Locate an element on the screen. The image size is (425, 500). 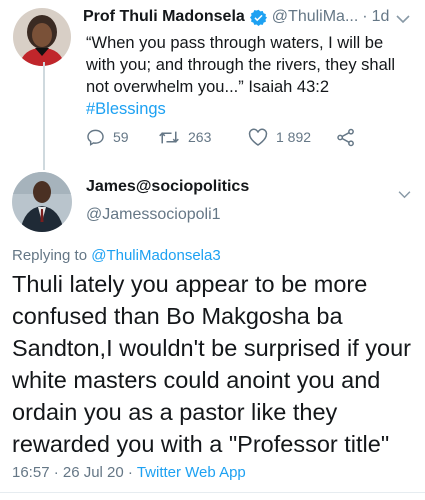
reply-metadata: 16:57 · 26 Jul 20 · Twitter Web App is located at coordinates (129, 472).